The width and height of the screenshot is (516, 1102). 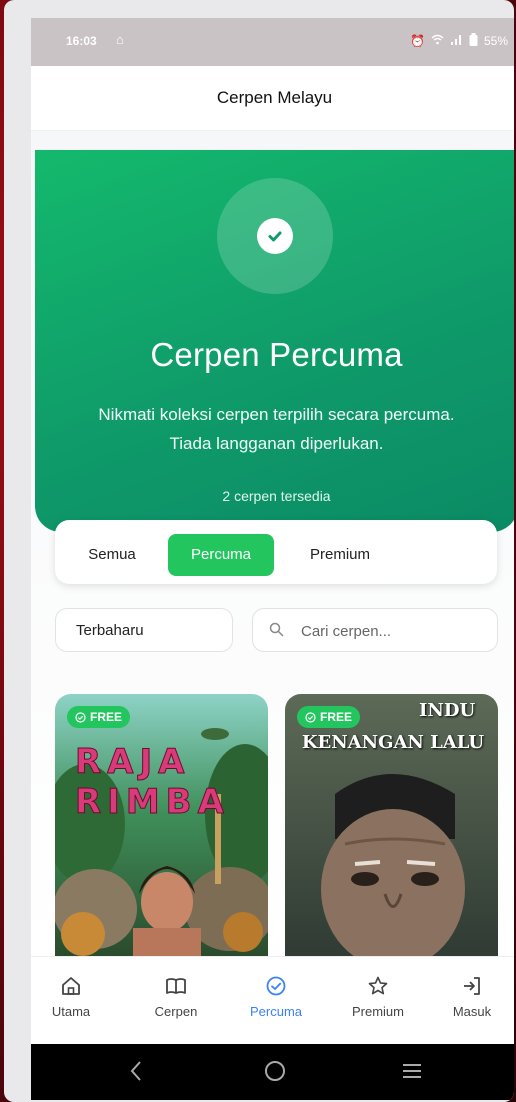 What do you see at coordinates (276, 632) in the screenshot?
I see `search-icon` at bounding box center [276, 632].